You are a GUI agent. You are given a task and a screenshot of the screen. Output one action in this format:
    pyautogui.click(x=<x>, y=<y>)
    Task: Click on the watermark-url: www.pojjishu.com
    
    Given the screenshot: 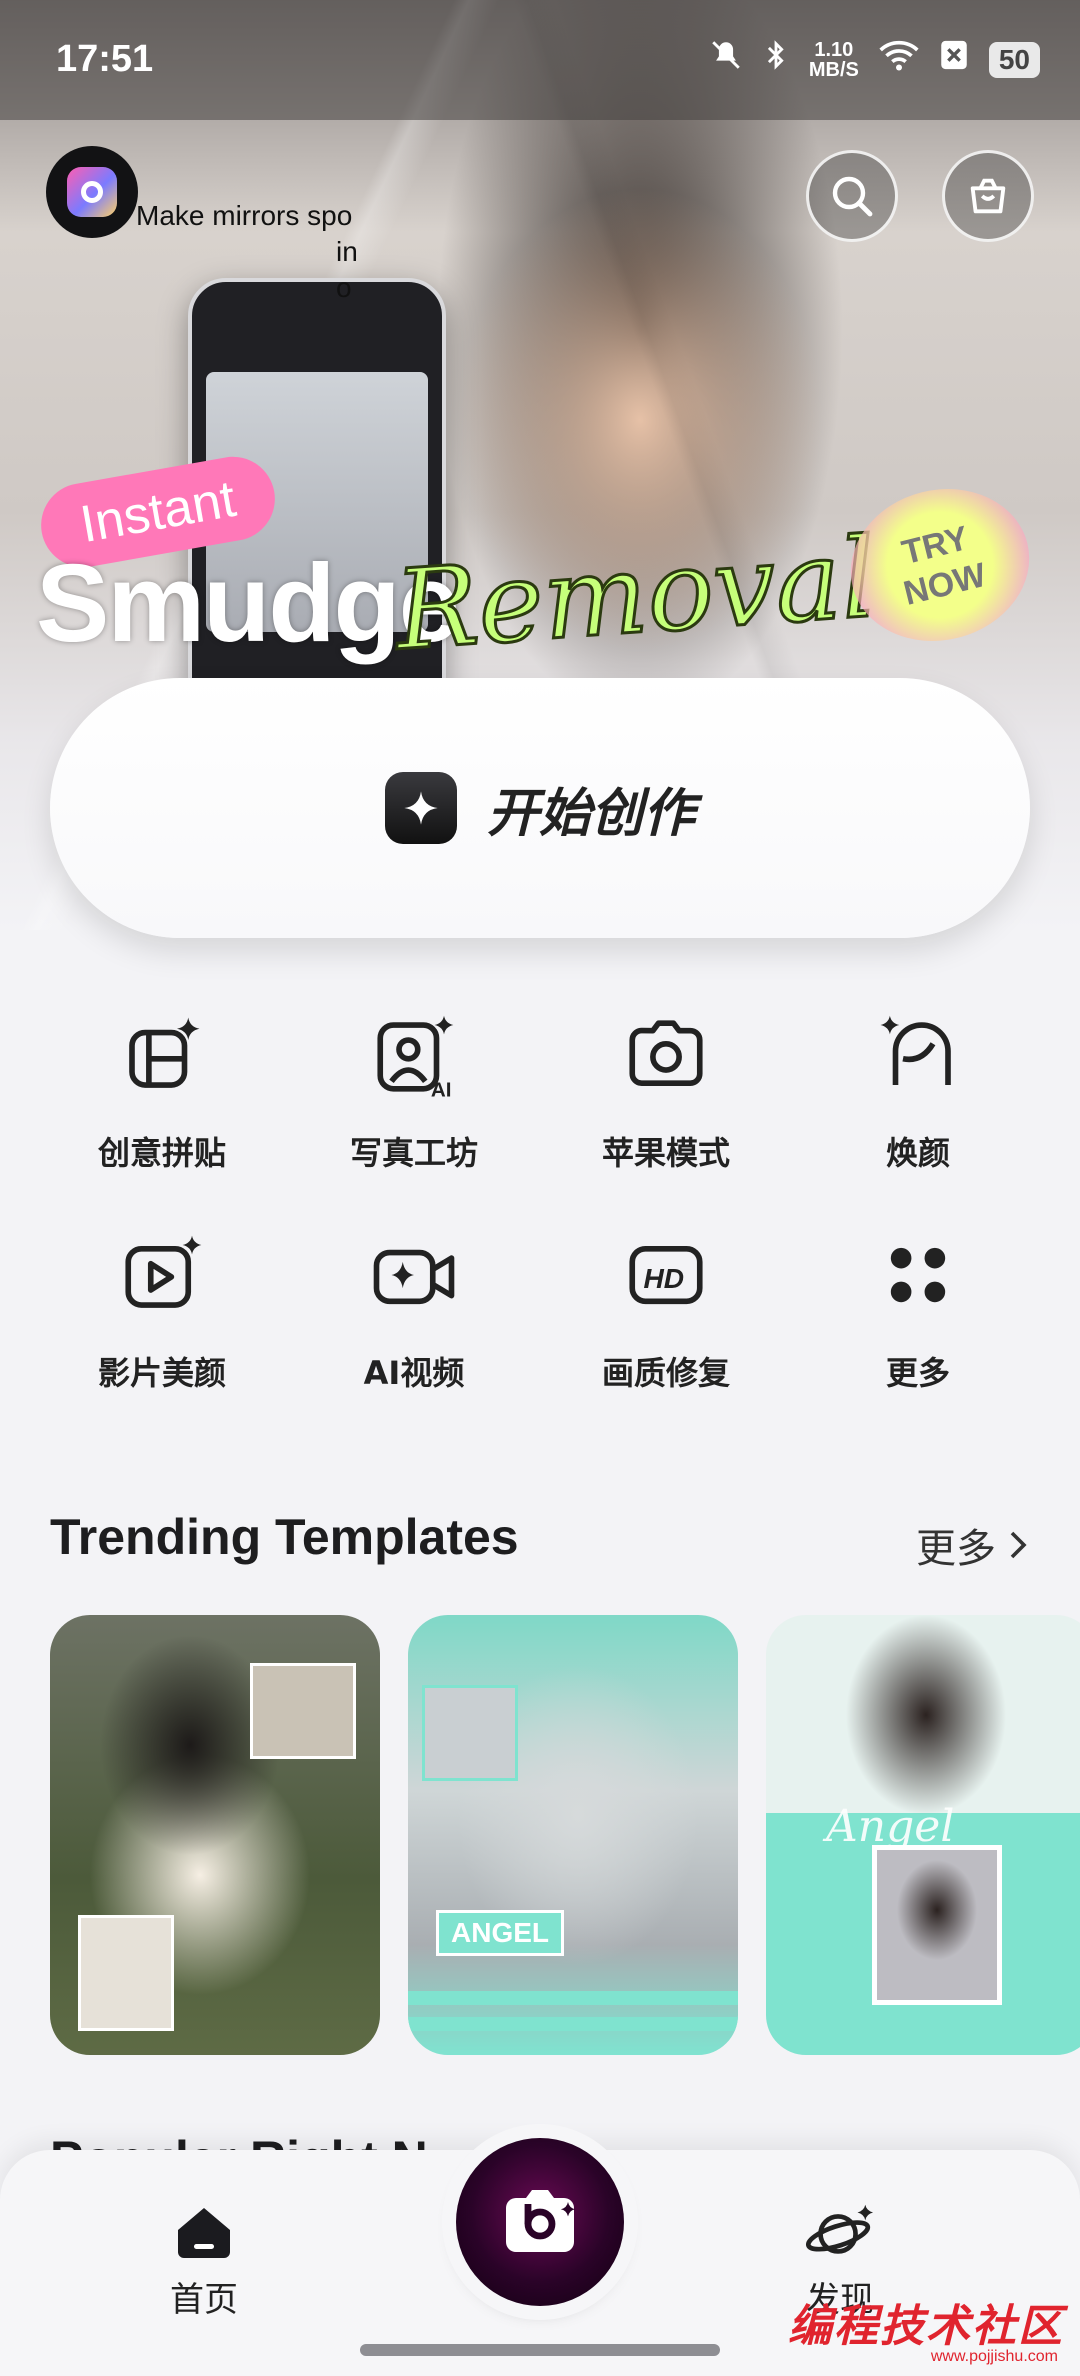 What is the action you would take?
    pyautogui.click(x=994, y=2356)
    